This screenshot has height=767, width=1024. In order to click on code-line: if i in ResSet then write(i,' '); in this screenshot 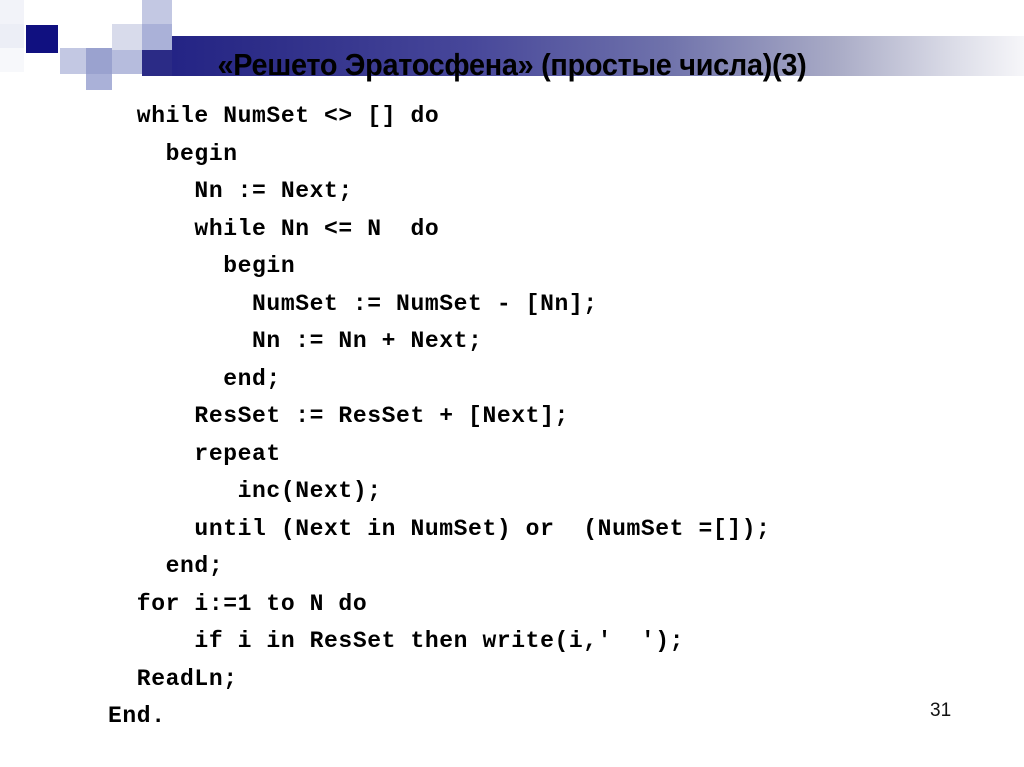, I will do `click(396, 641)`.